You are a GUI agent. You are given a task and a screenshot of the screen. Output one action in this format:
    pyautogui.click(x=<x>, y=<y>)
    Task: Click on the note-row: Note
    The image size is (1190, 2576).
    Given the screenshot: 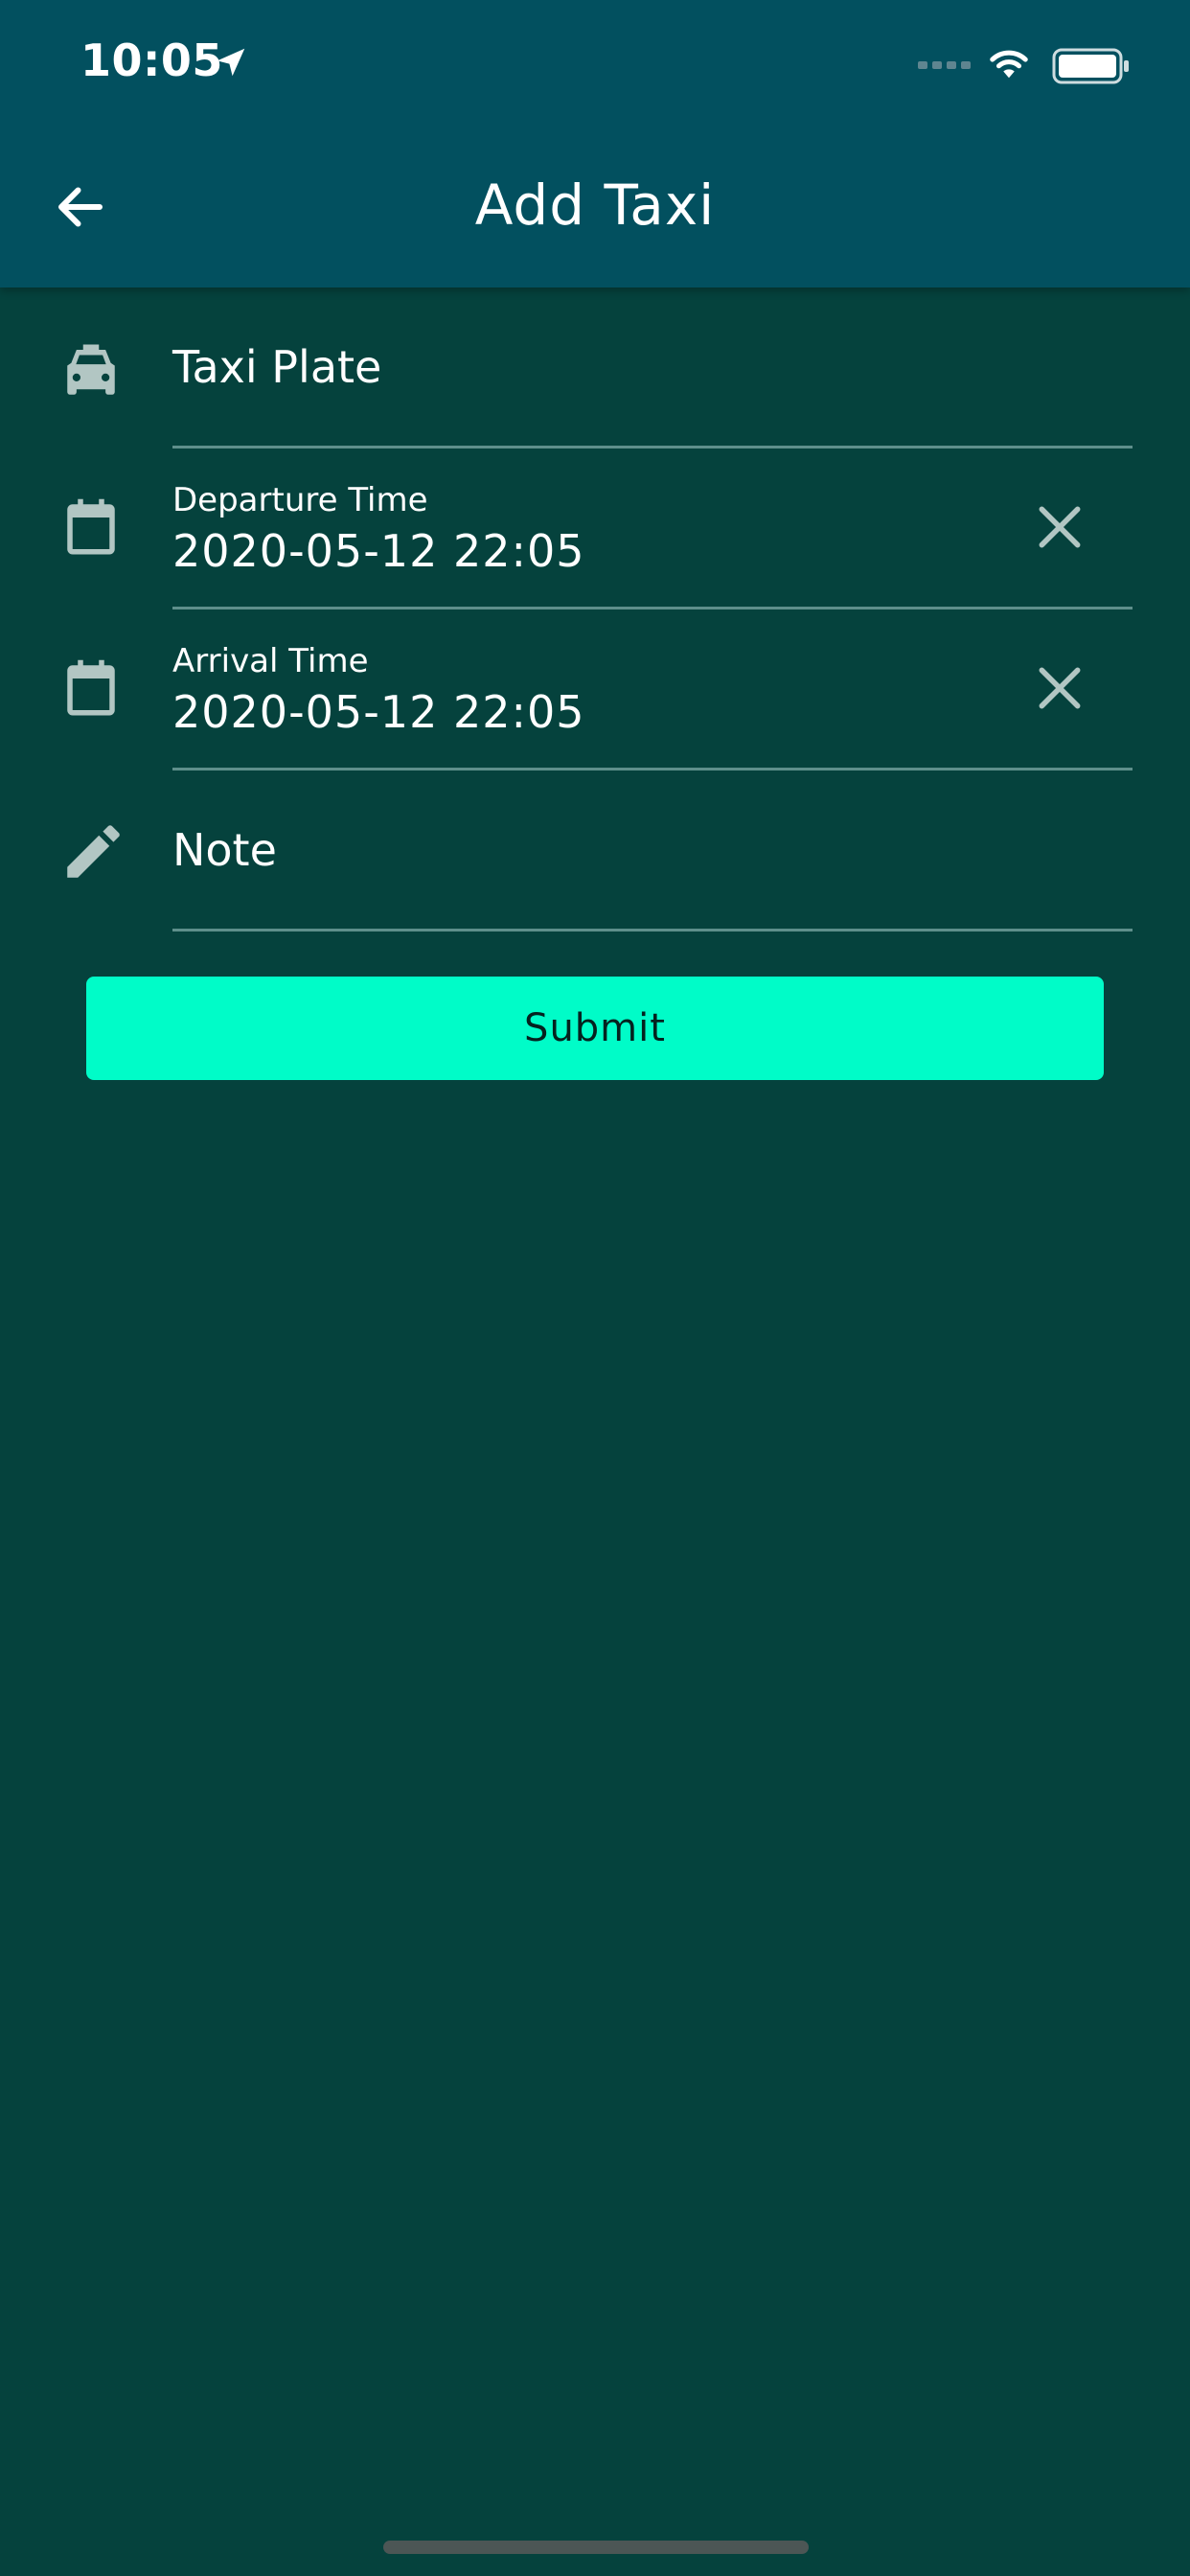 What is the action you would take?
    pyautogui.click(x=595, y=851)
    